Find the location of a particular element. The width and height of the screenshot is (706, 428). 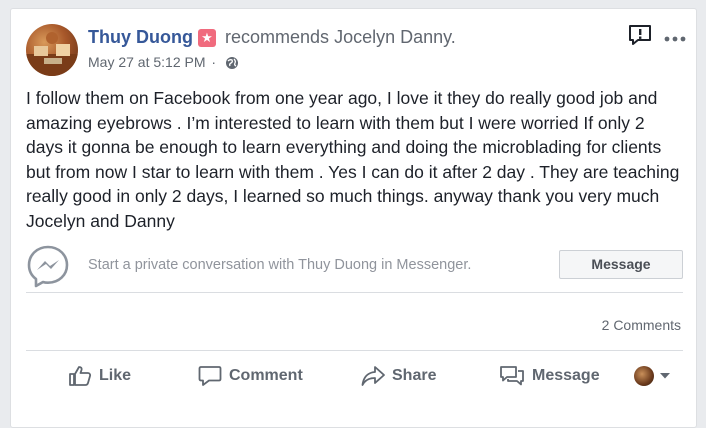

comments-count-link: 2 Comments is located at coordinates (641, 325).